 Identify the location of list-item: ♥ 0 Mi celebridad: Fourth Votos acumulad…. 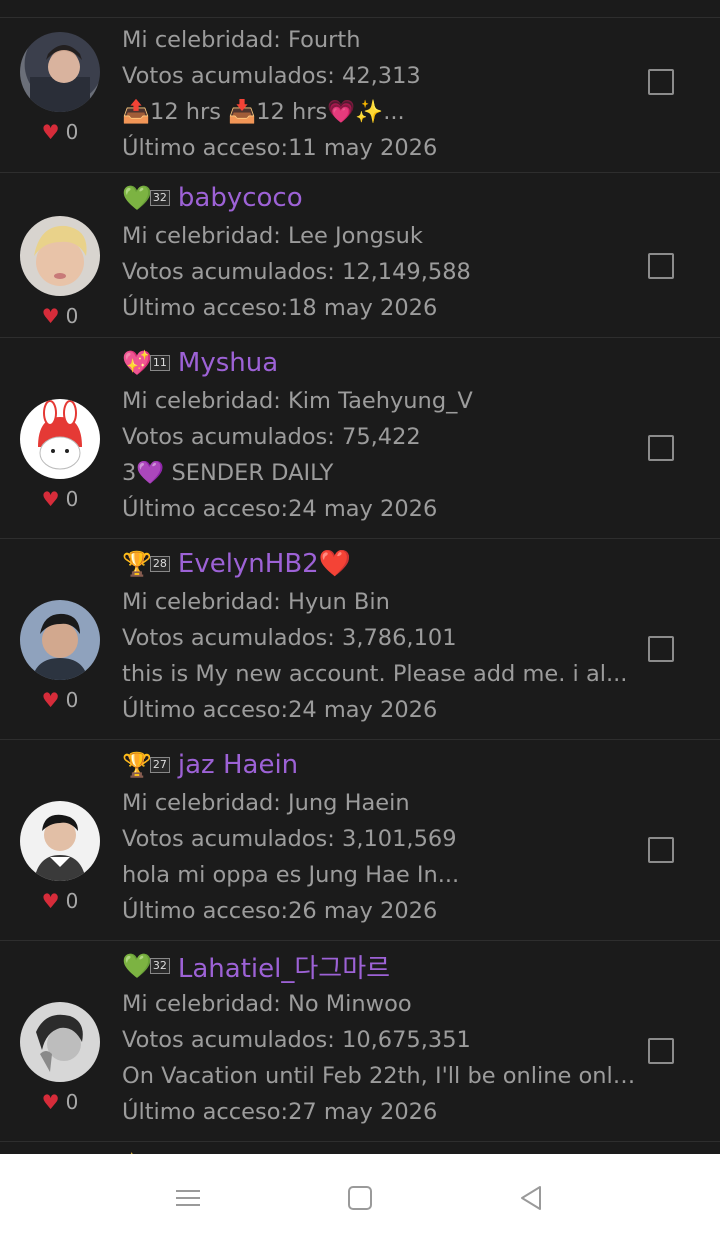
(360, 94).